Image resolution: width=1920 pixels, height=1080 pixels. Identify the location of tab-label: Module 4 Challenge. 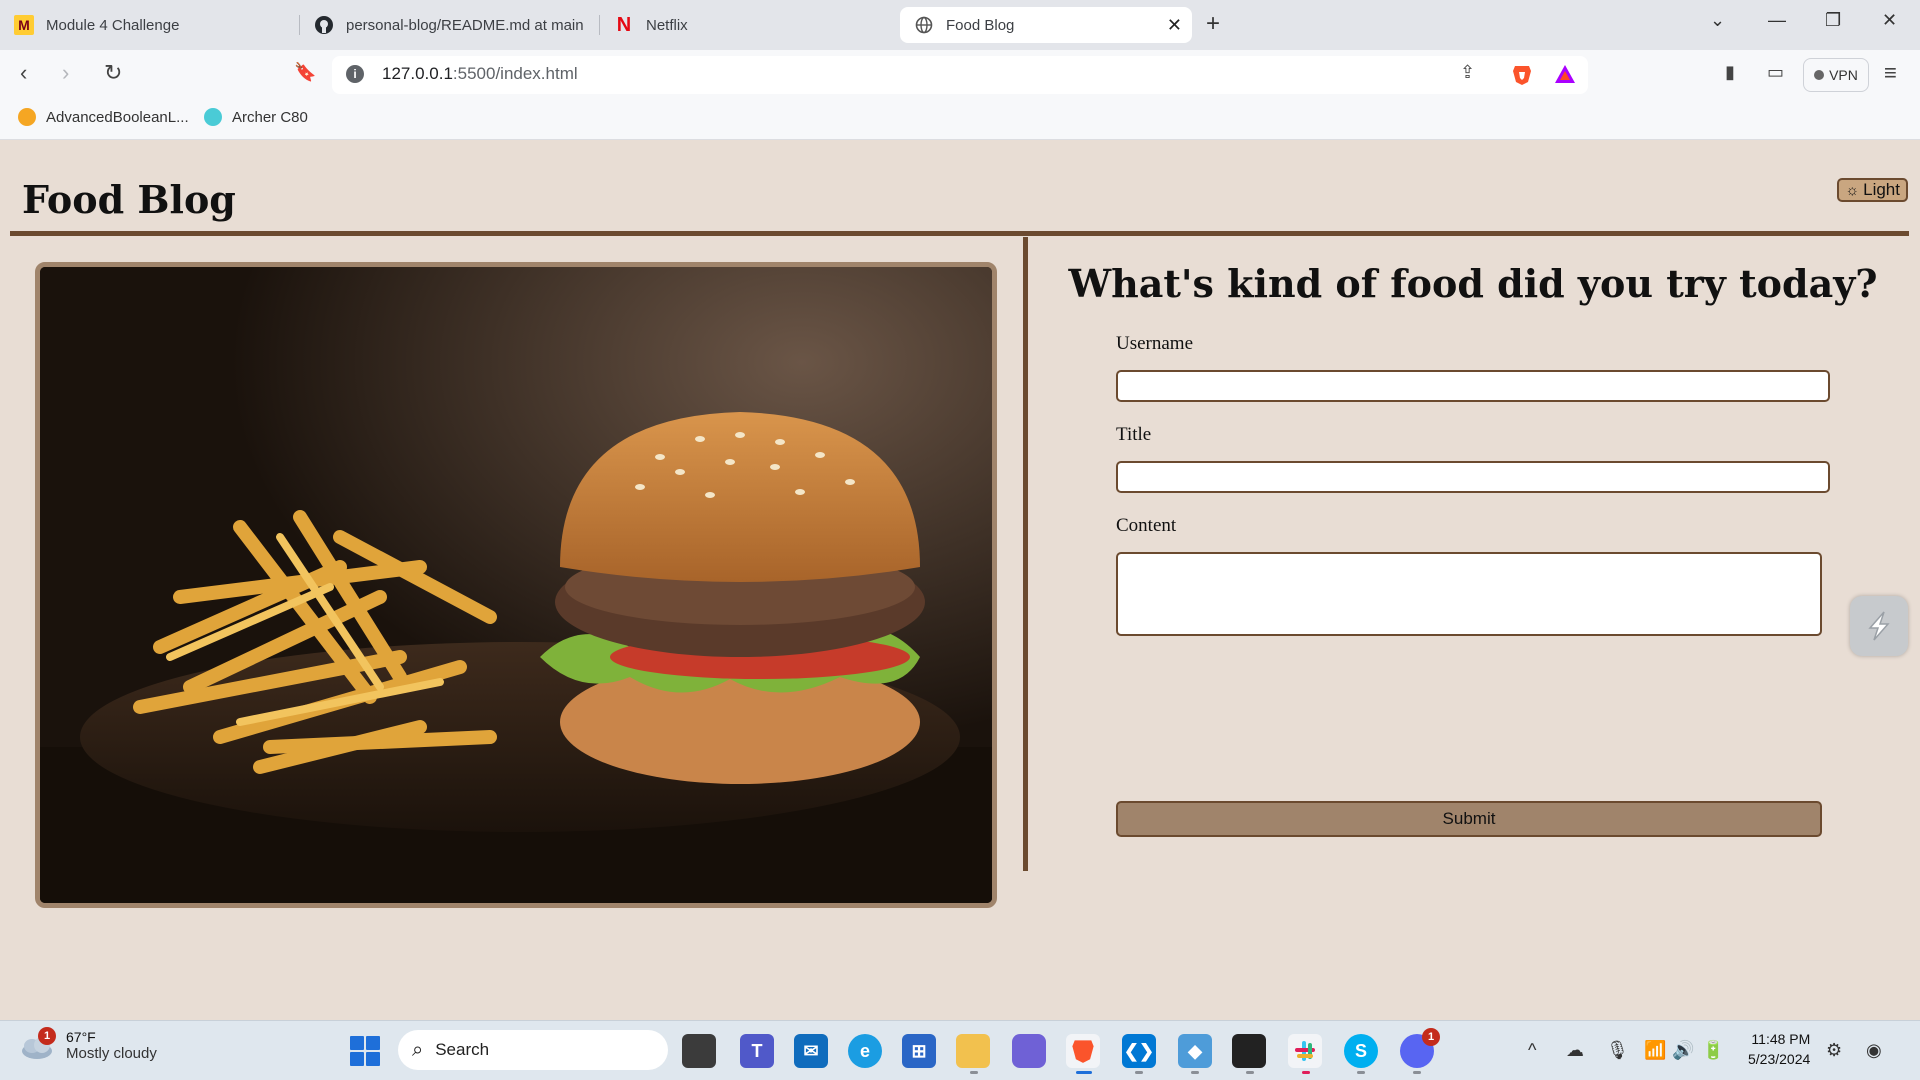
(113, 25).